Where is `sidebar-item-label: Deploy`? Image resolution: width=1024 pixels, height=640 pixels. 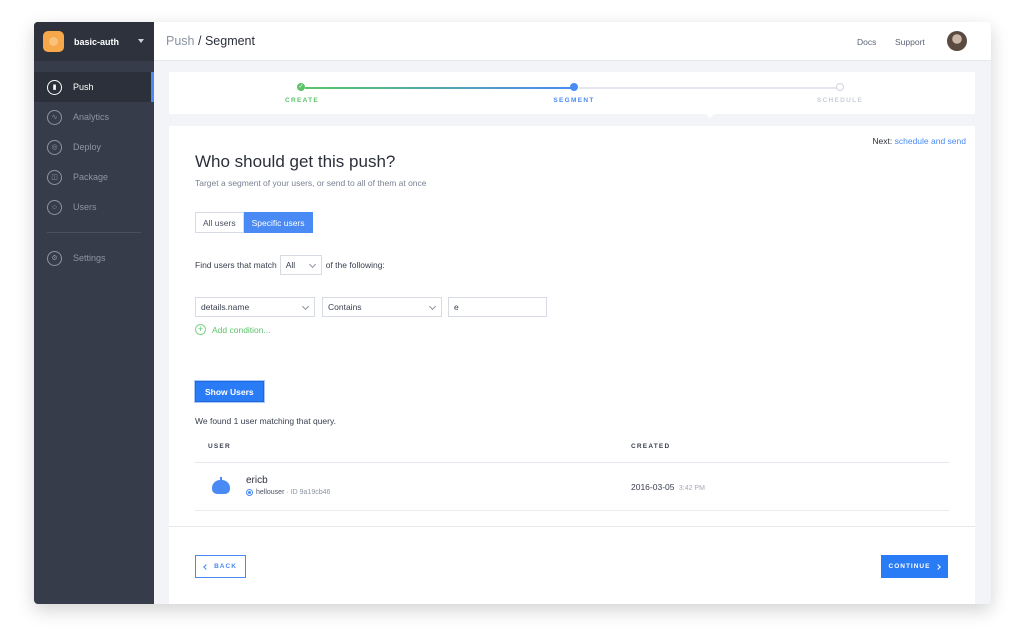 sidebar-item-label: Deploy is located at coordinates (87, 147).